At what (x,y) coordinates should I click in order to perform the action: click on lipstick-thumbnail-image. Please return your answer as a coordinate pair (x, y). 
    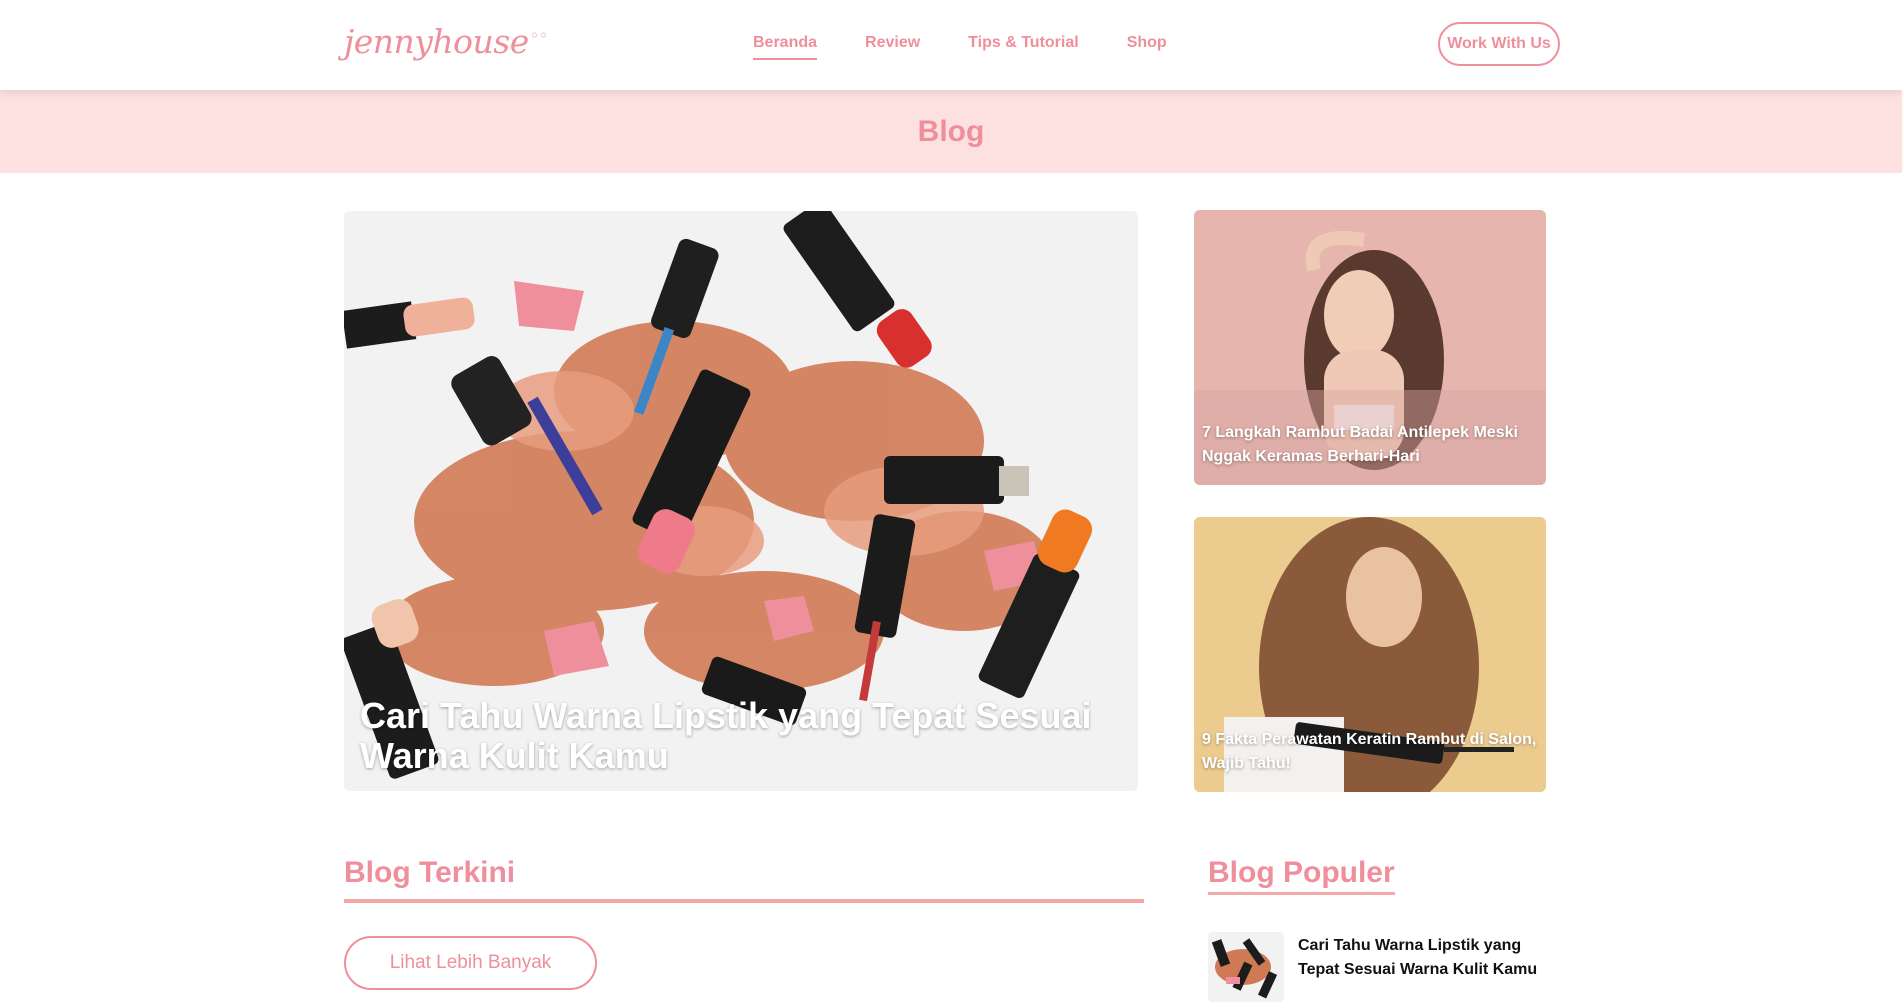
    Looking at the image, I should click on (1246, 967).